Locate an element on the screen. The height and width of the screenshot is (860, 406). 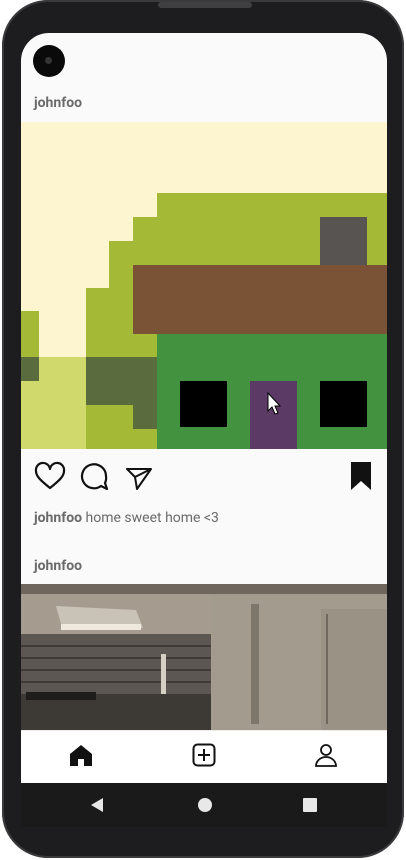
send-icon is located at coordinates (139, 477).